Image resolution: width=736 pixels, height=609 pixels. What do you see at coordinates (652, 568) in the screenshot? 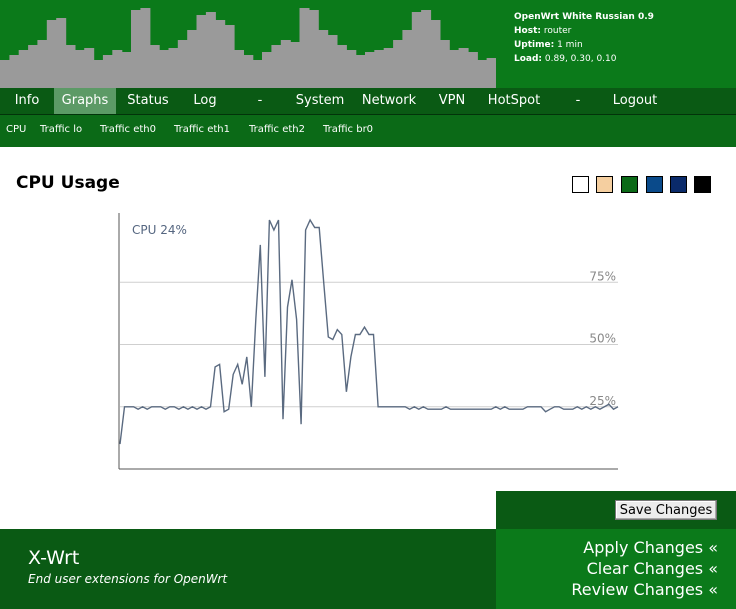
I see `clear-changes-link: Clear Changes «` at bounding box center [652, 568].